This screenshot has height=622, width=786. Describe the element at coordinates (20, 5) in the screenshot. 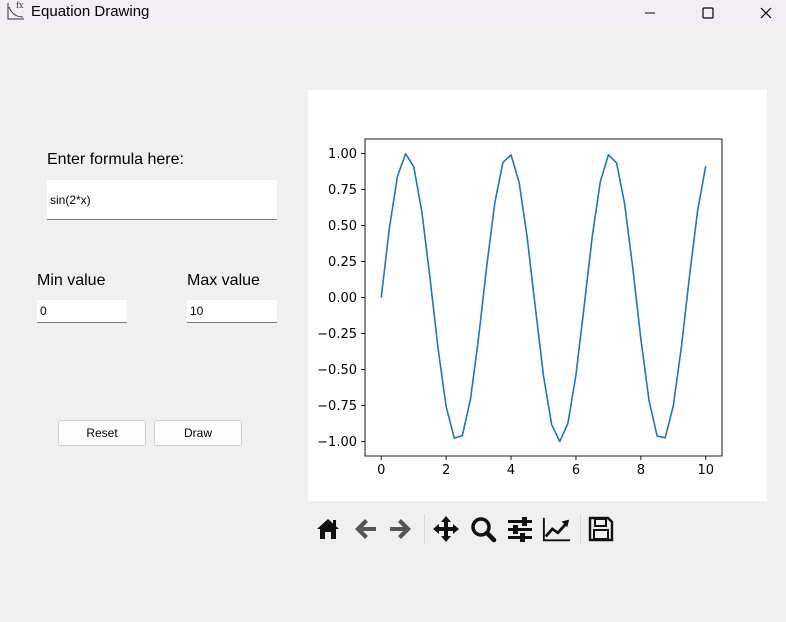

I see `svg-text: fx` at that location.